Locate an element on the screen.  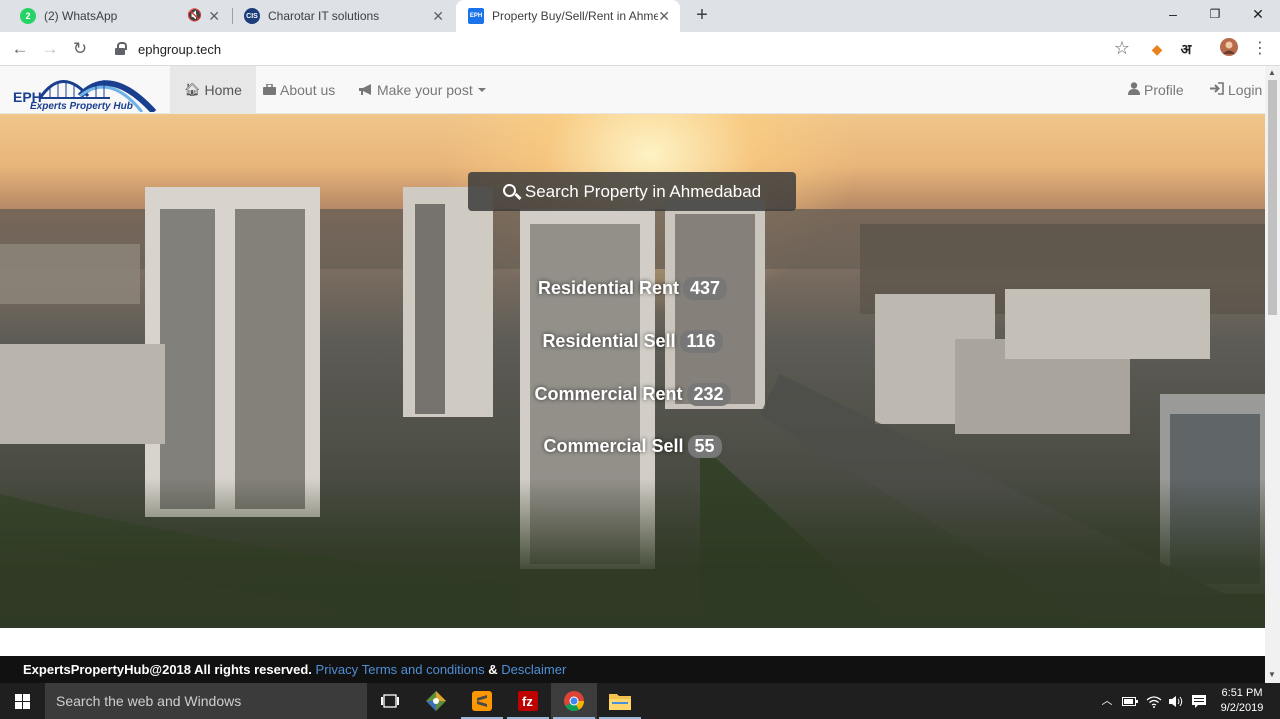
tab-whatsapp: 2 (2) WhatsApp 🔇 ✕ is located at coordinates (119, 16).